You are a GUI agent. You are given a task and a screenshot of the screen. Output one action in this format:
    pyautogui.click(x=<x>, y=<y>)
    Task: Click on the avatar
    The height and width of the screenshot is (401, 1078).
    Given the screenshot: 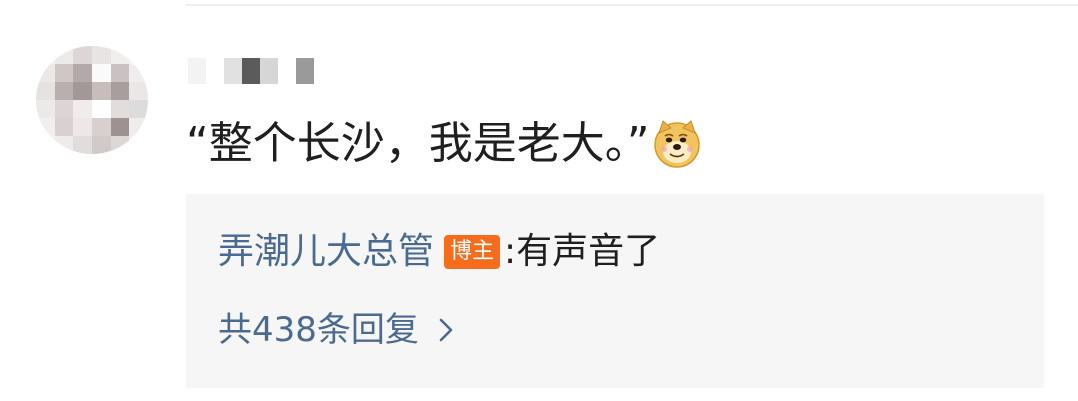 What is the action you would take?
    pyautogui.click(x=92, y=100)
    